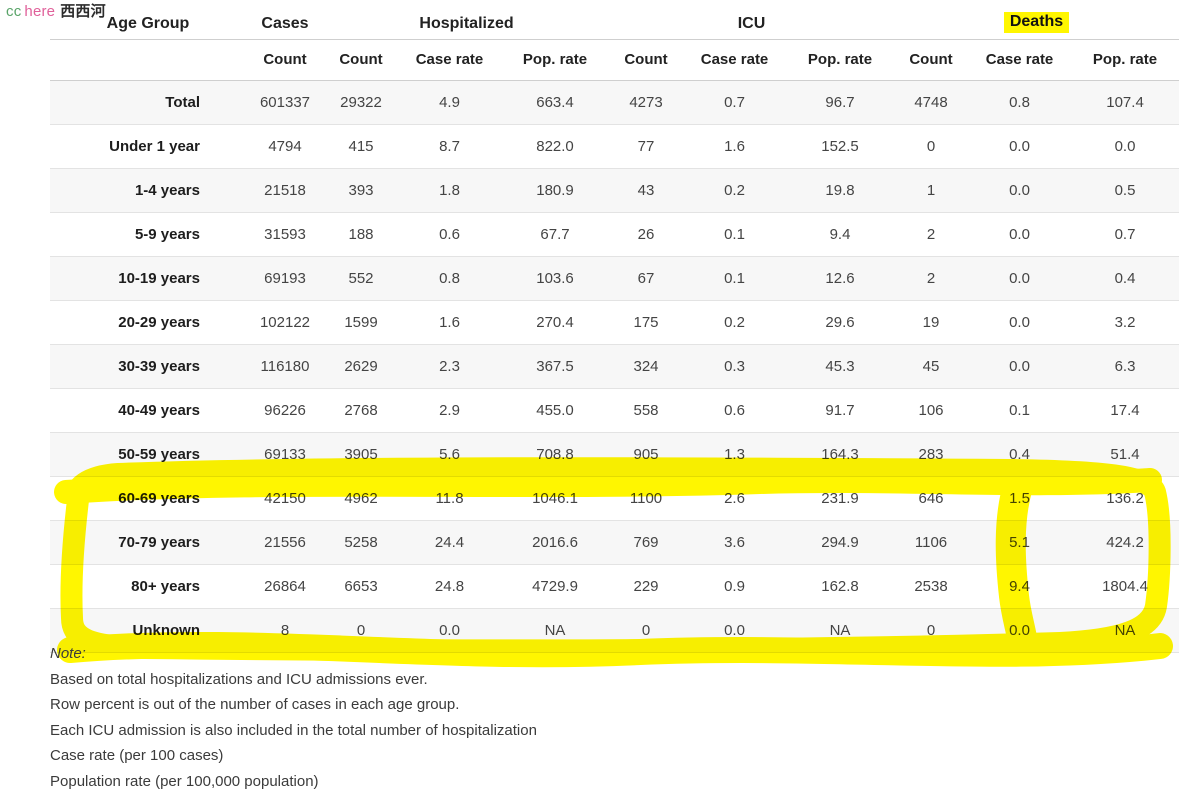 This screenshot has height=797, width=1196. Describe the element at coordinates (735, 410) in the screenshot. I see `cell-icu-case-rate: 0.6` at that location.